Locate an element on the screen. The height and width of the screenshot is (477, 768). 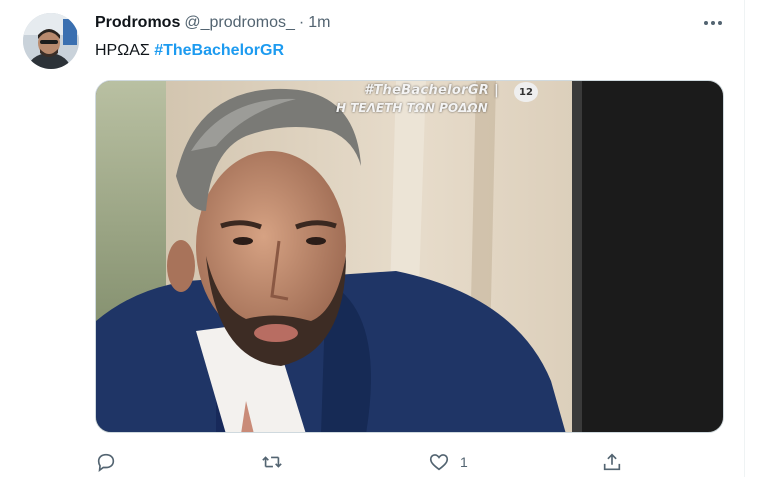
retweet-button is located at coordinates (277, 462).